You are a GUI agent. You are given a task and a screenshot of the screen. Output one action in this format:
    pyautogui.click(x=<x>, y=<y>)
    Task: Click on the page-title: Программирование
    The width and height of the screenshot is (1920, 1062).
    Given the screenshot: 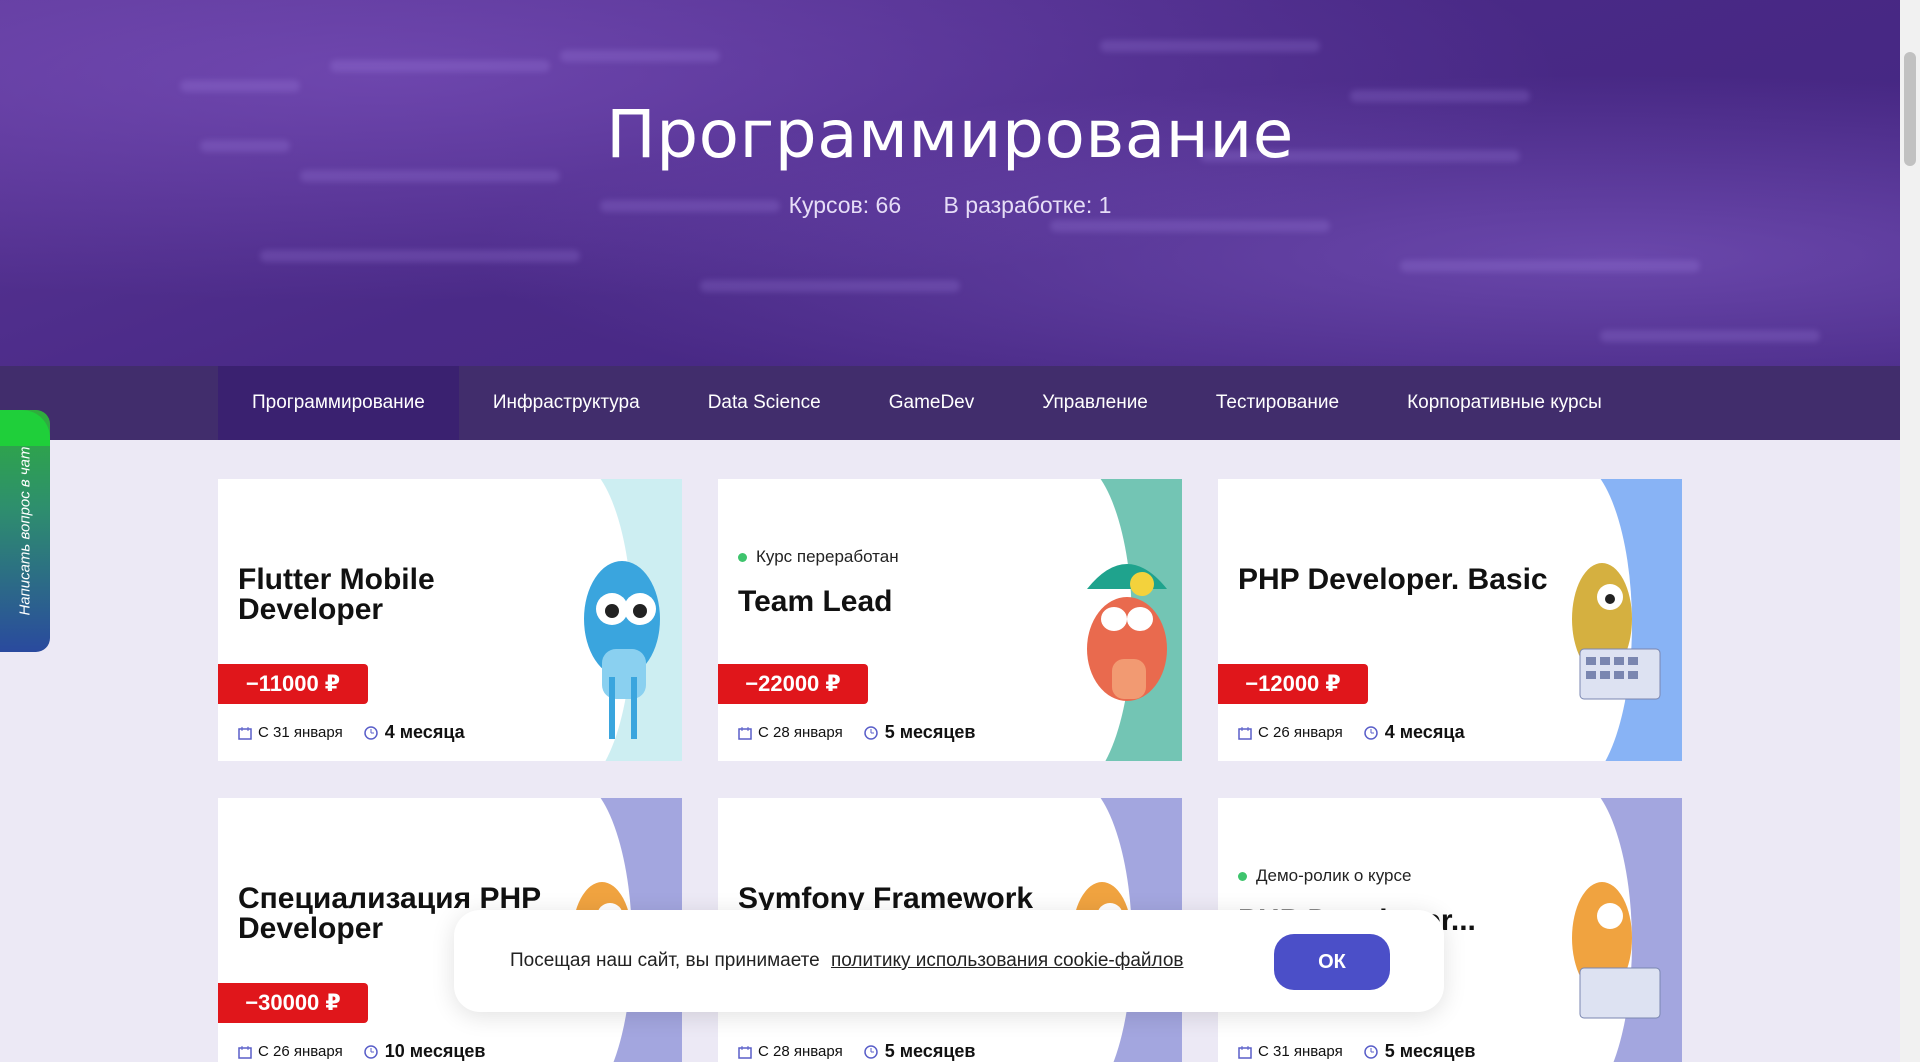 What is the action you would take?
    pyautogui.click(x=950, y=134)
    